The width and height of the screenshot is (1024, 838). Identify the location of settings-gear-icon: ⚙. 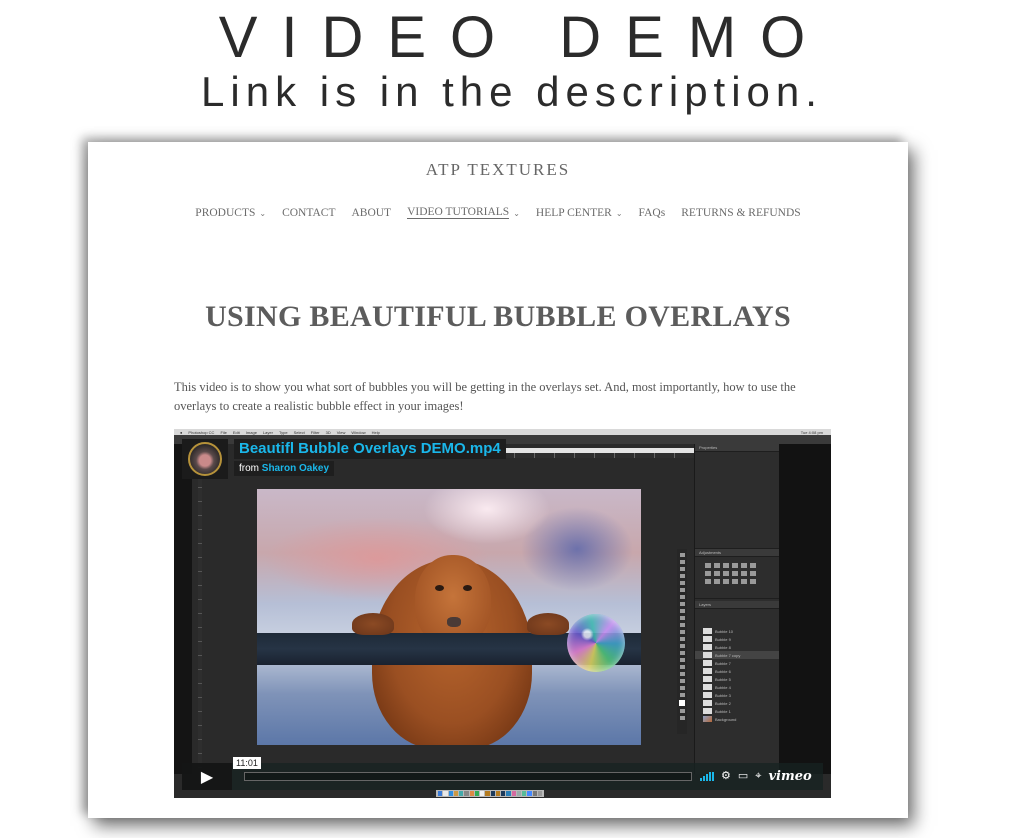
(726, 776).